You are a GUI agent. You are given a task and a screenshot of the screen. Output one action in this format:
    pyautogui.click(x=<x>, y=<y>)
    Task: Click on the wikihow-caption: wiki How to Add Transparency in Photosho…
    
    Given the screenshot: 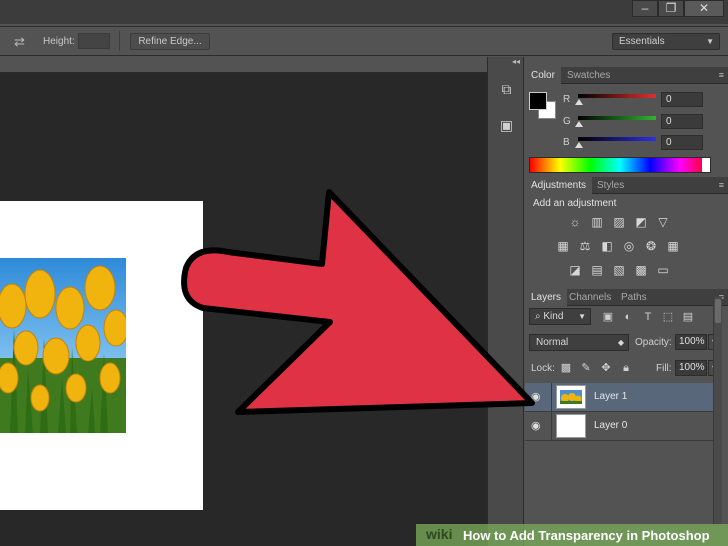 What is the action you would take?
    pyautogui.click(x=572, y=535)
    